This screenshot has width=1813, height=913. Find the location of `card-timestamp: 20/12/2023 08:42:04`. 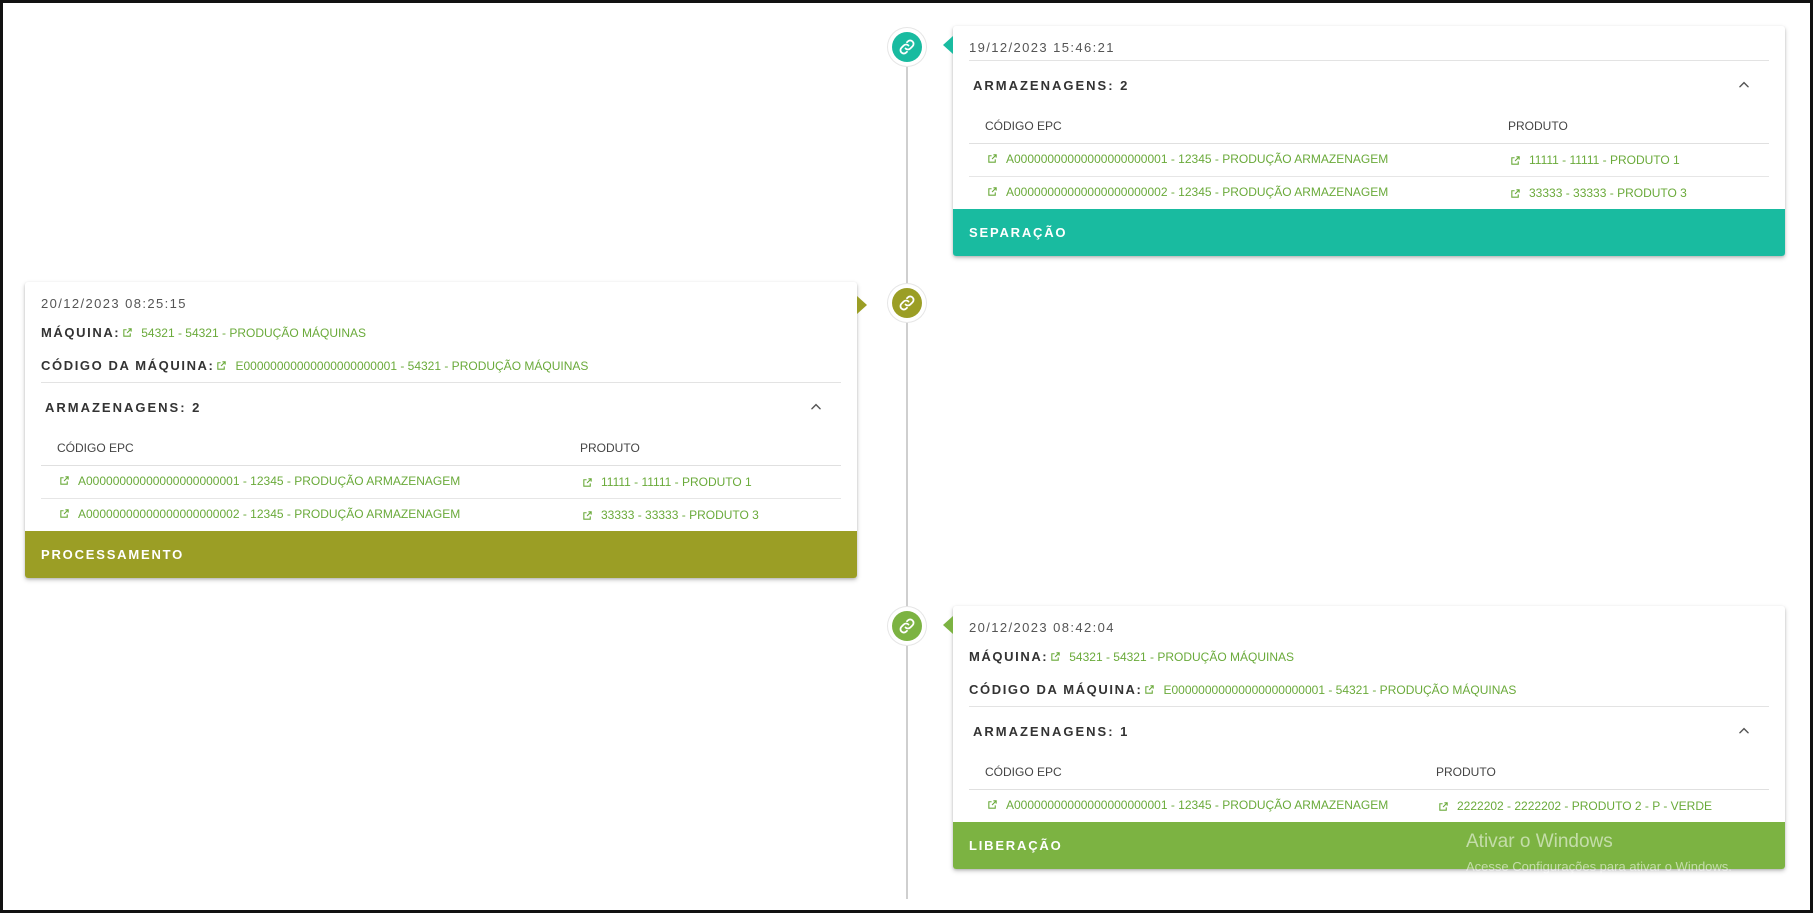

card-timestamp: 20/12/2023 08:42:04 is located at coordinates (1042, 627).